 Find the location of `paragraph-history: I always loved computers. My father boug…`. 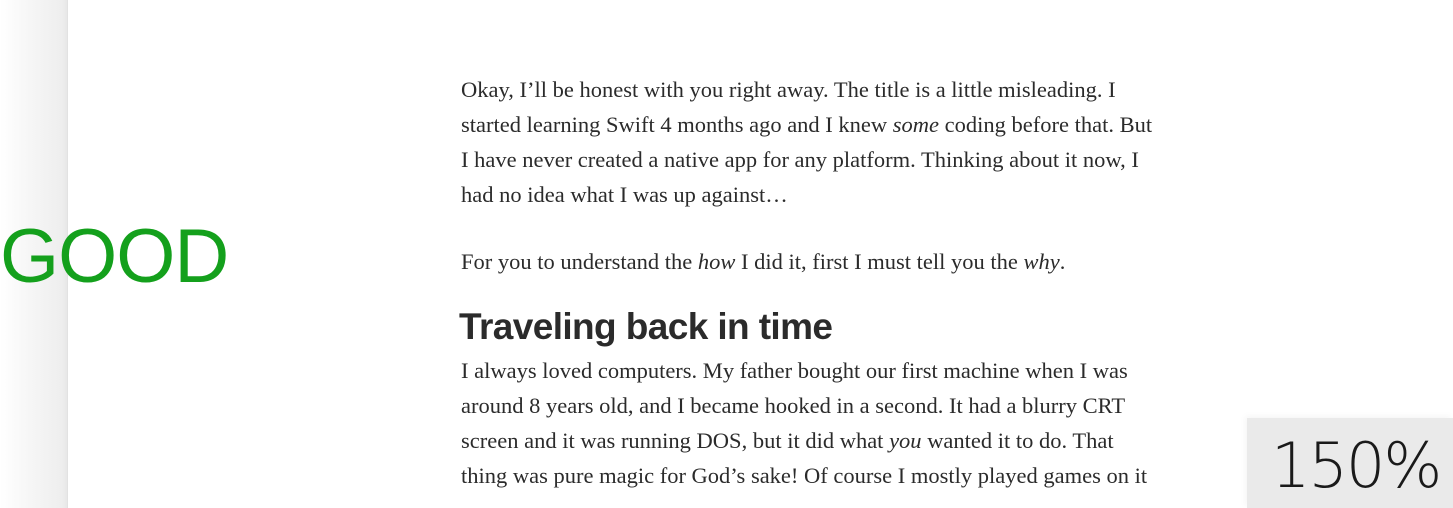

paragraph-history: I always loved computers. My father boug… is located at coordinates (841, 423).